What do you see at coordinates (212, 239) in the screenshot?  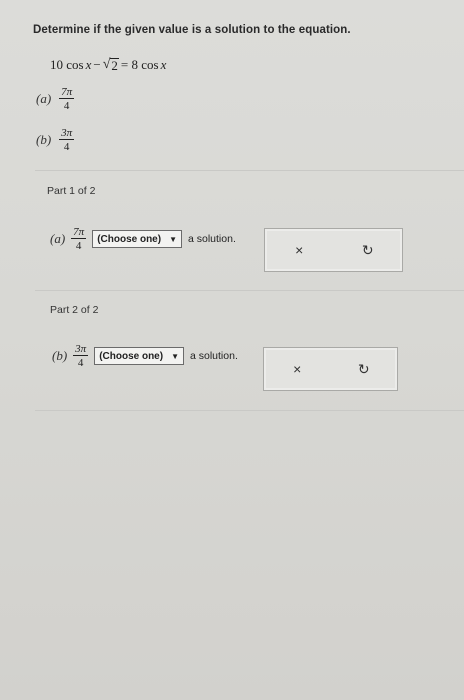 I see `part-1-suffix: a solution.` at bounding box center [212, 239].